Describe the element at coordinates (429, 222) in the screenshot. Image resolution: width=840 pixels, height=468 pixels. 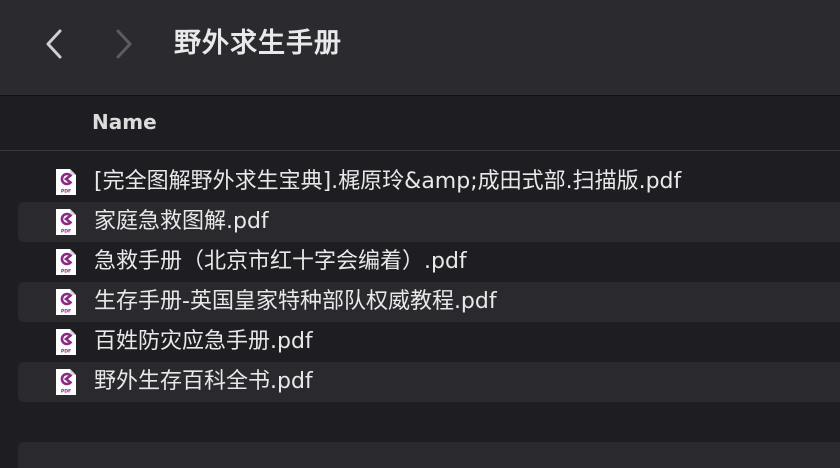
I see `file-row: PDF 家庭急救图解.pdf` at that location.